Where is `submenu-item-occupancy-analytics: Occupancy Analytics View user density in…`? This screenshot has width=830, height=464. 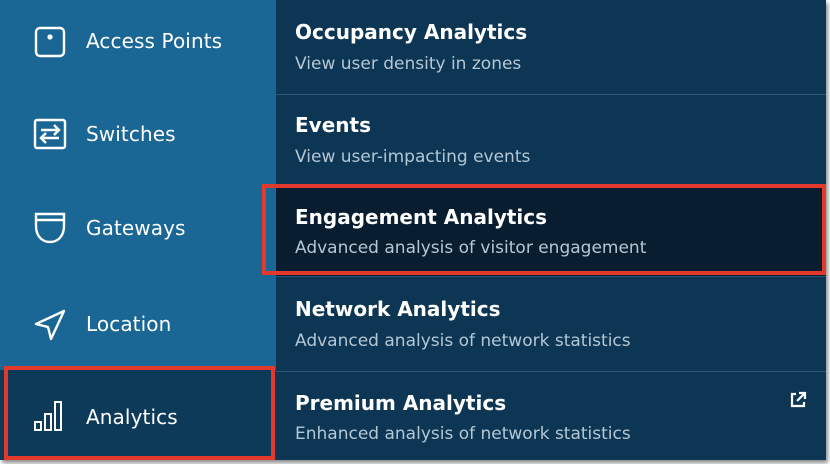 submenu-item-occupancy-analytics: Occupancy Analytics View user density in… is located at coordinates (551, 47).